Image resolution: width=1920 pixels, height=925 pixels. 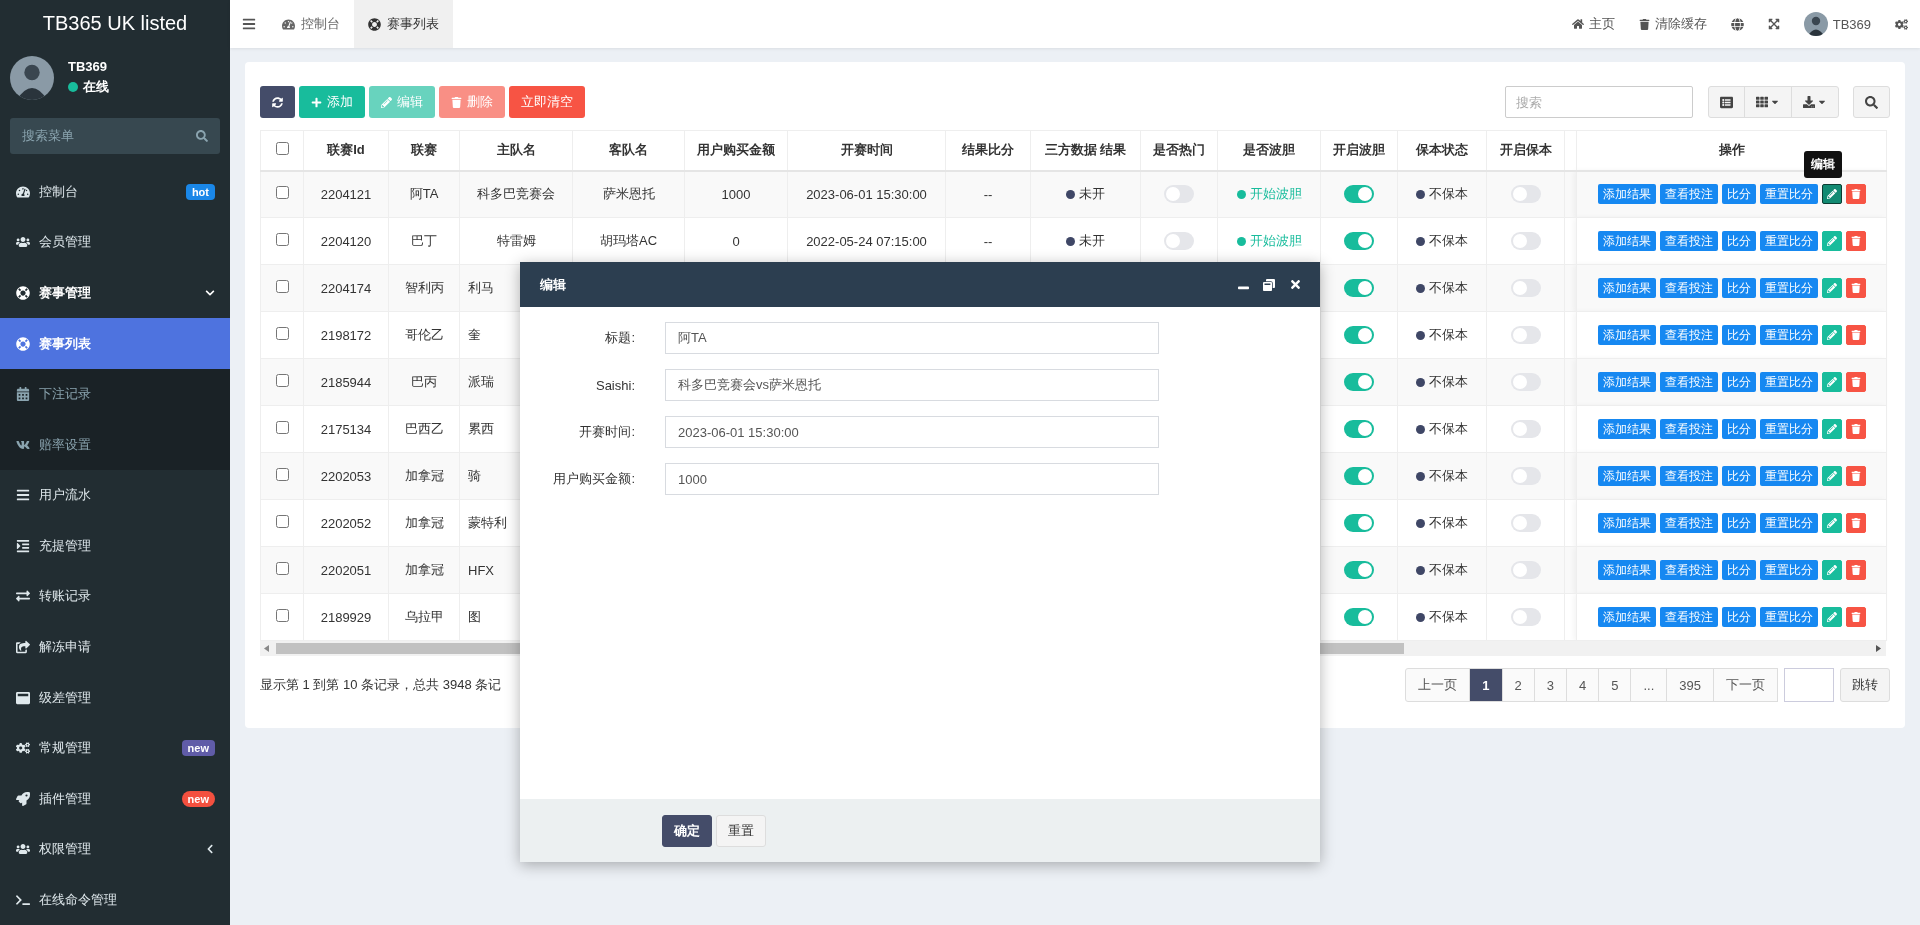 What do you see at coordinates (115, 293) in the screenshot?
I see `menu-item: 赛事管理` at bounding box center [115, 293].